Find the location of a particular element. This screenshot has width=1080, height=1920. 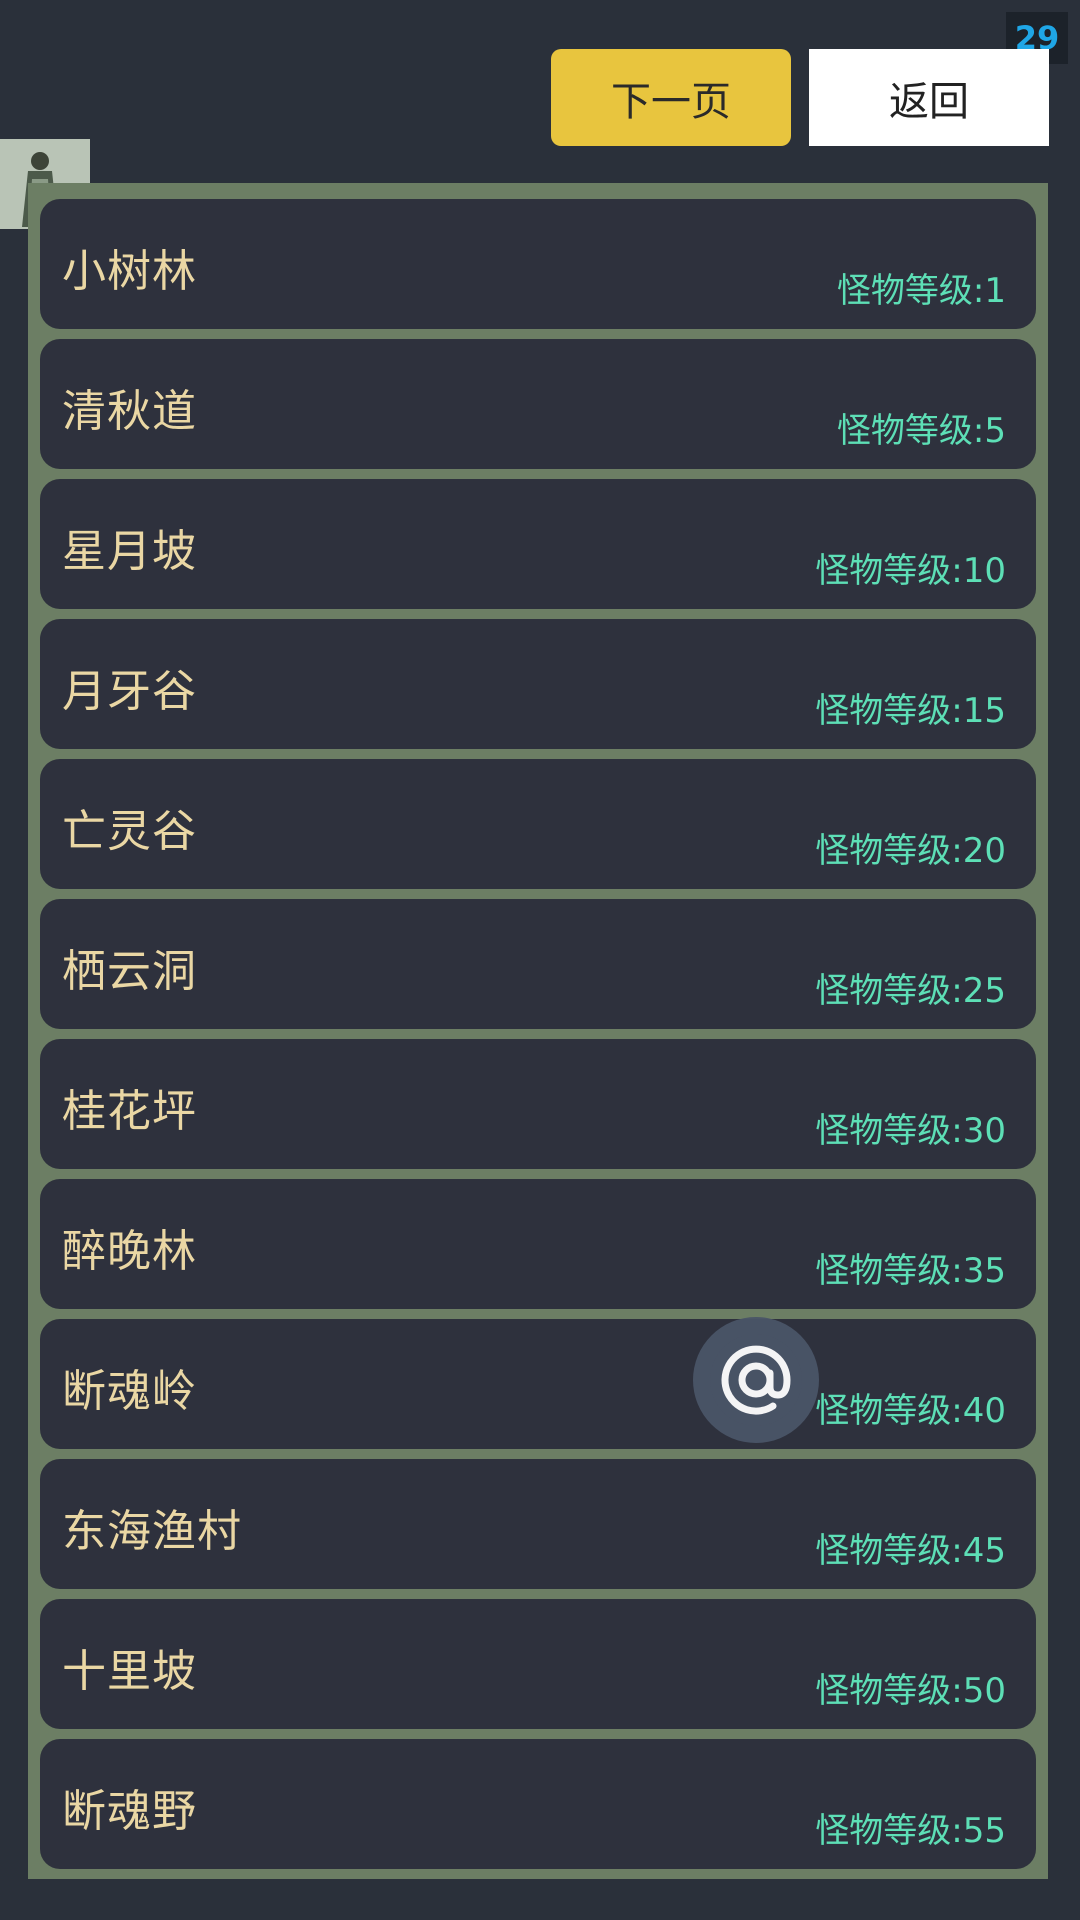

at-icon is located at coordinates (756, 1380).